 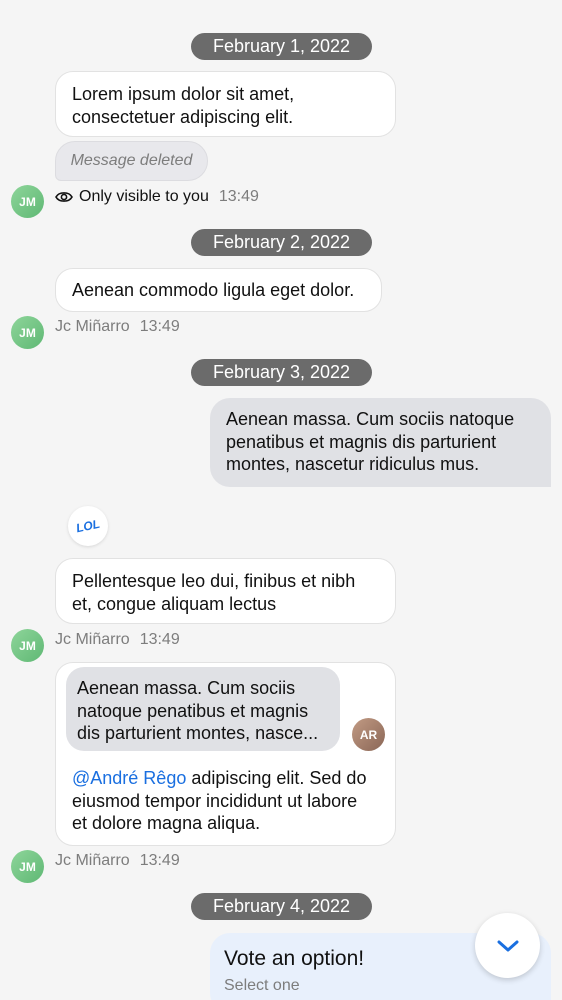 I want to click on lol-reaction-icon: LOL, so click(x=88, y=526).